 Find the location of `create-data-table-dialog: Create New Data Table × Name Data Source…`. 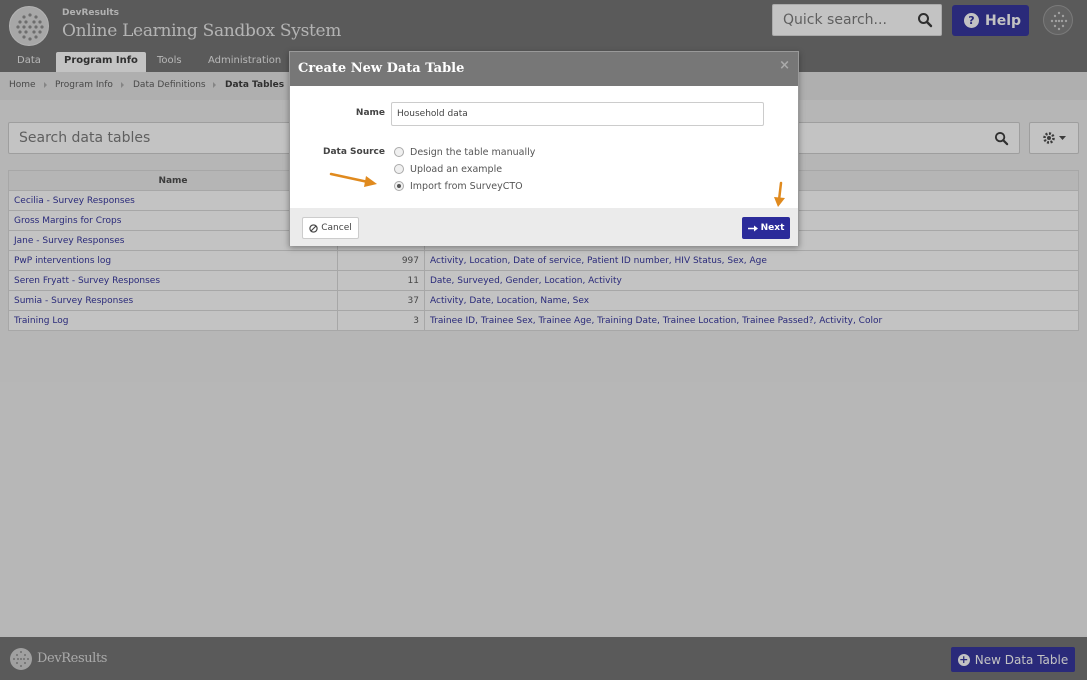

create-data-table-dialog: Create New Data Table × Name Data Source… is located at coordinates (544, 148).